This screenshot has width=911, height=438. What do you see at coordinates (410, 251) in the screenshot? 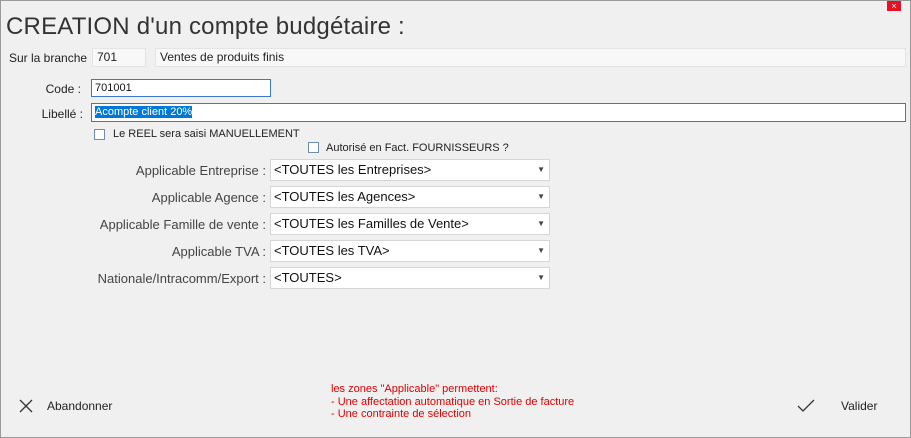
I see `applicable-tva-dropdown: <TOUTES les TVA> ▼` at bounding box center [410, 251].